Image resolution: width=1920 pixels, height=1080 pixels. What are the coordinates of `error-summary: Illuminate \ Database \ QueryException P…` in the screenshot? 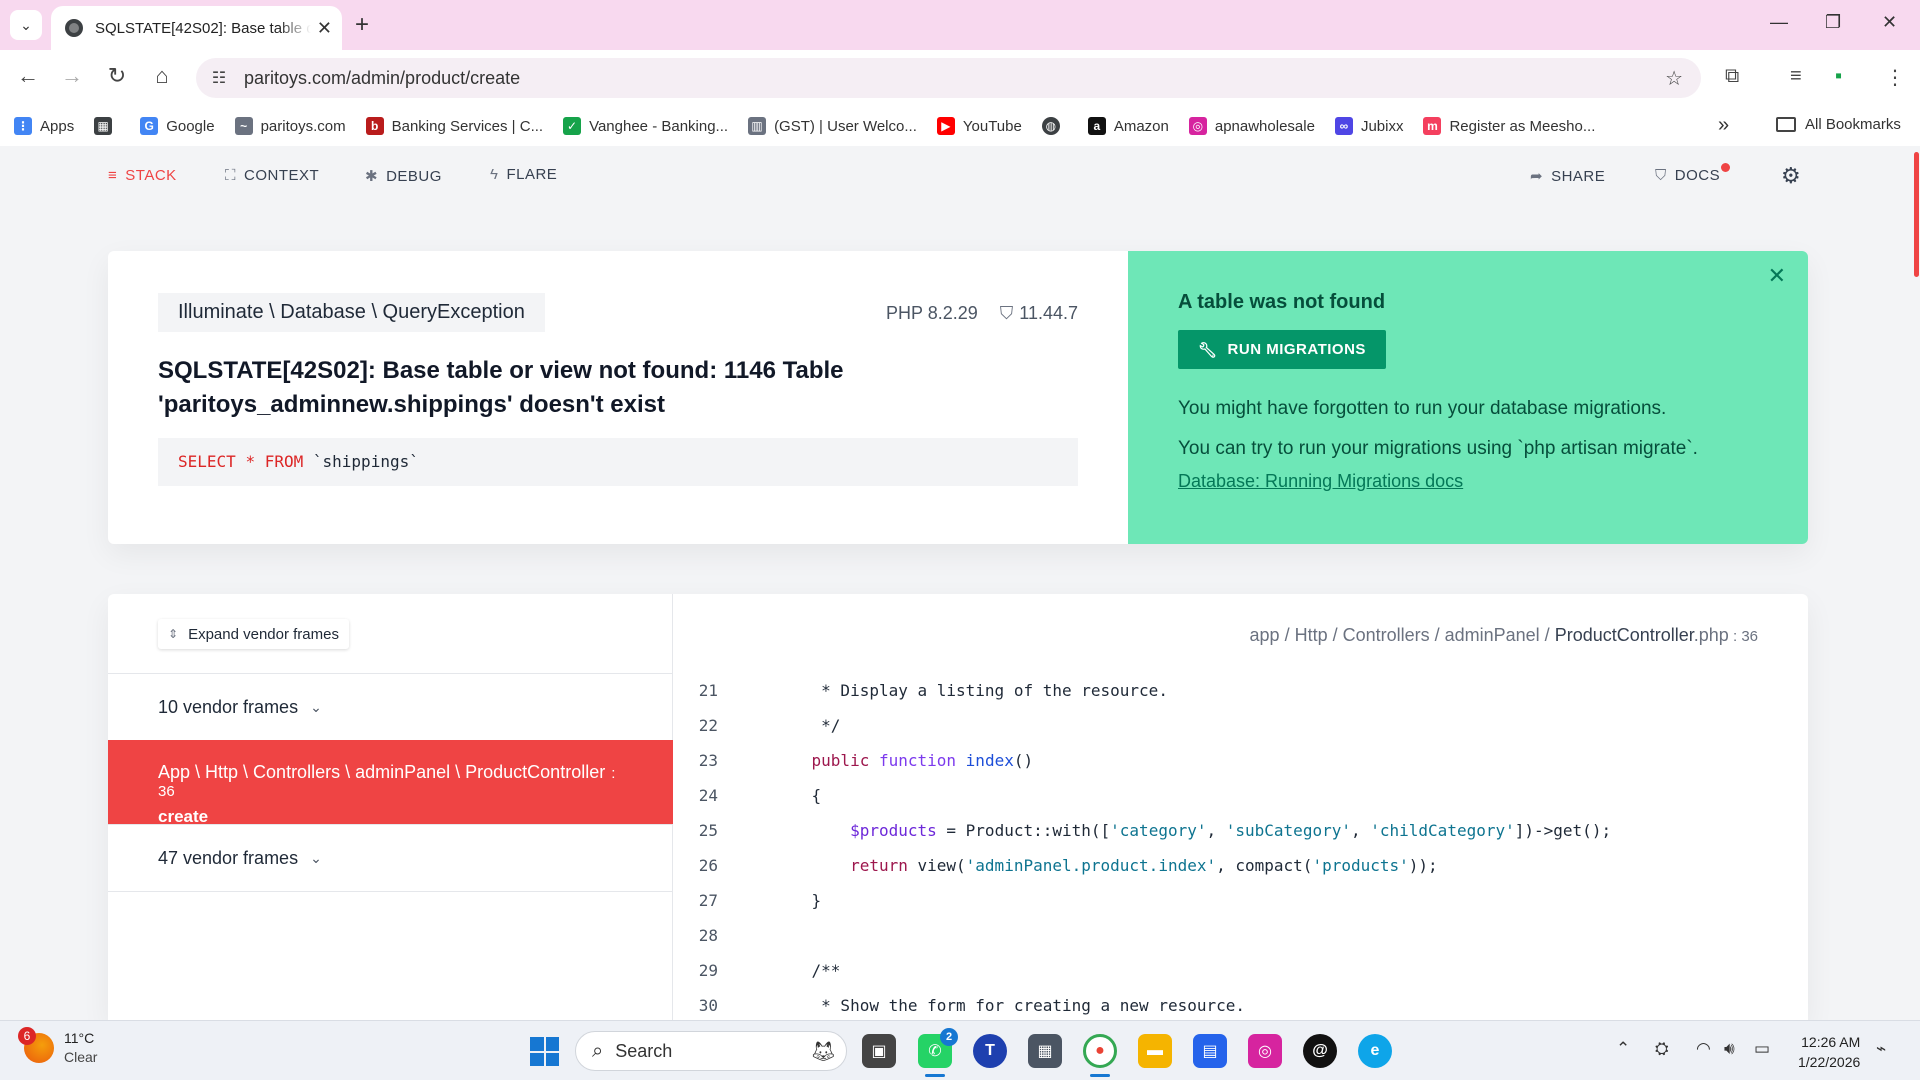 It's located at (618, 397).